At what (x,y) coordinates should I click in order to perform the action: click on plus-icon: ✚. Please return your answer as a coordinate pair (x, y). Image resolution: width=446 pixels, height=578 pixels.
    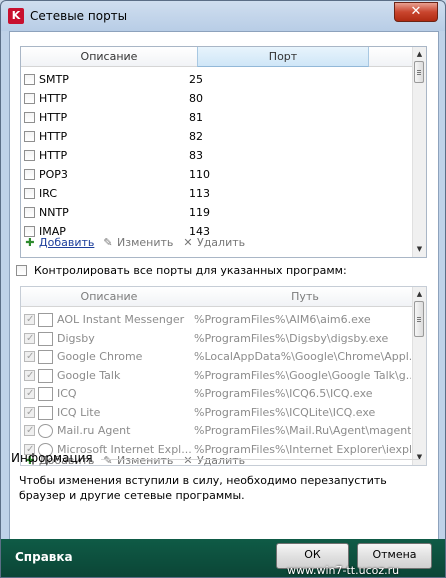
    Looking at the image, I should click on (30, 242).